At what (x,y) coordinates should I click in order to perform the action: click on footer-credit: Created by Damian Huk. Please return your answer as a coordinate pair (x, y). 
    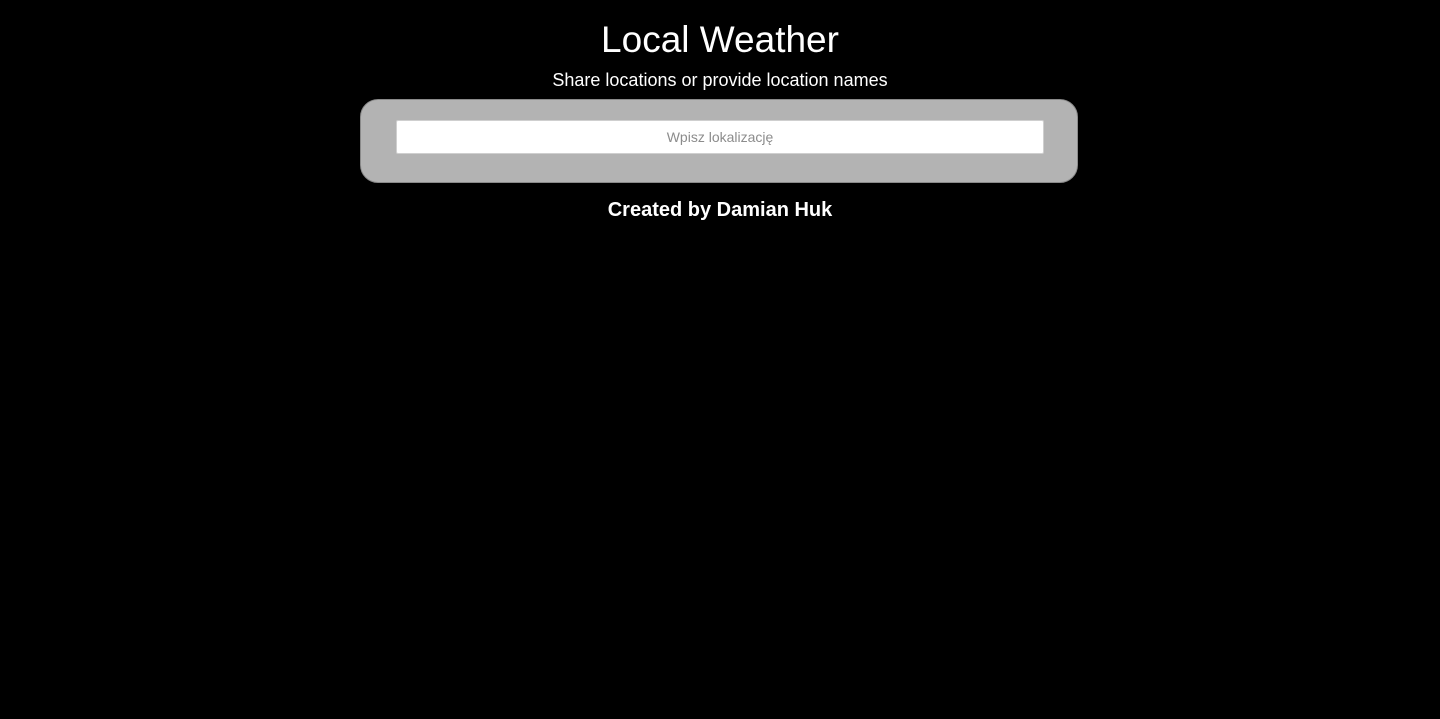
    Looking at the image, I should click on (720, 210).